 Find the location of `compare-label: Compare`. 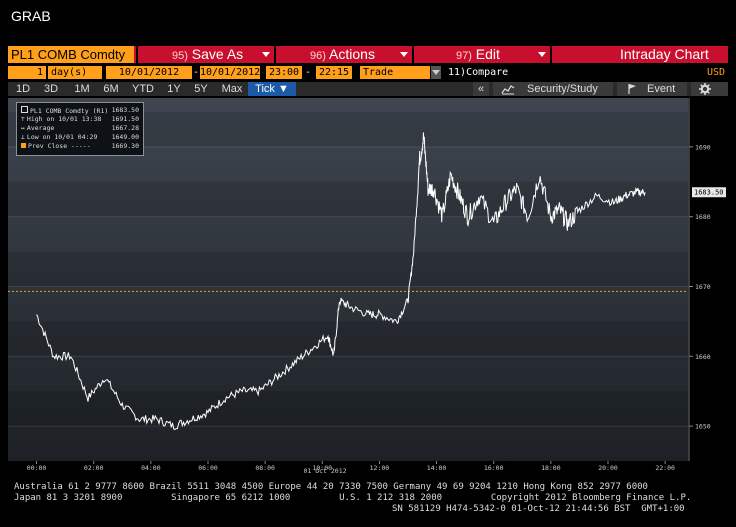

compare-label: Compare is located at coordinates (487, 72).